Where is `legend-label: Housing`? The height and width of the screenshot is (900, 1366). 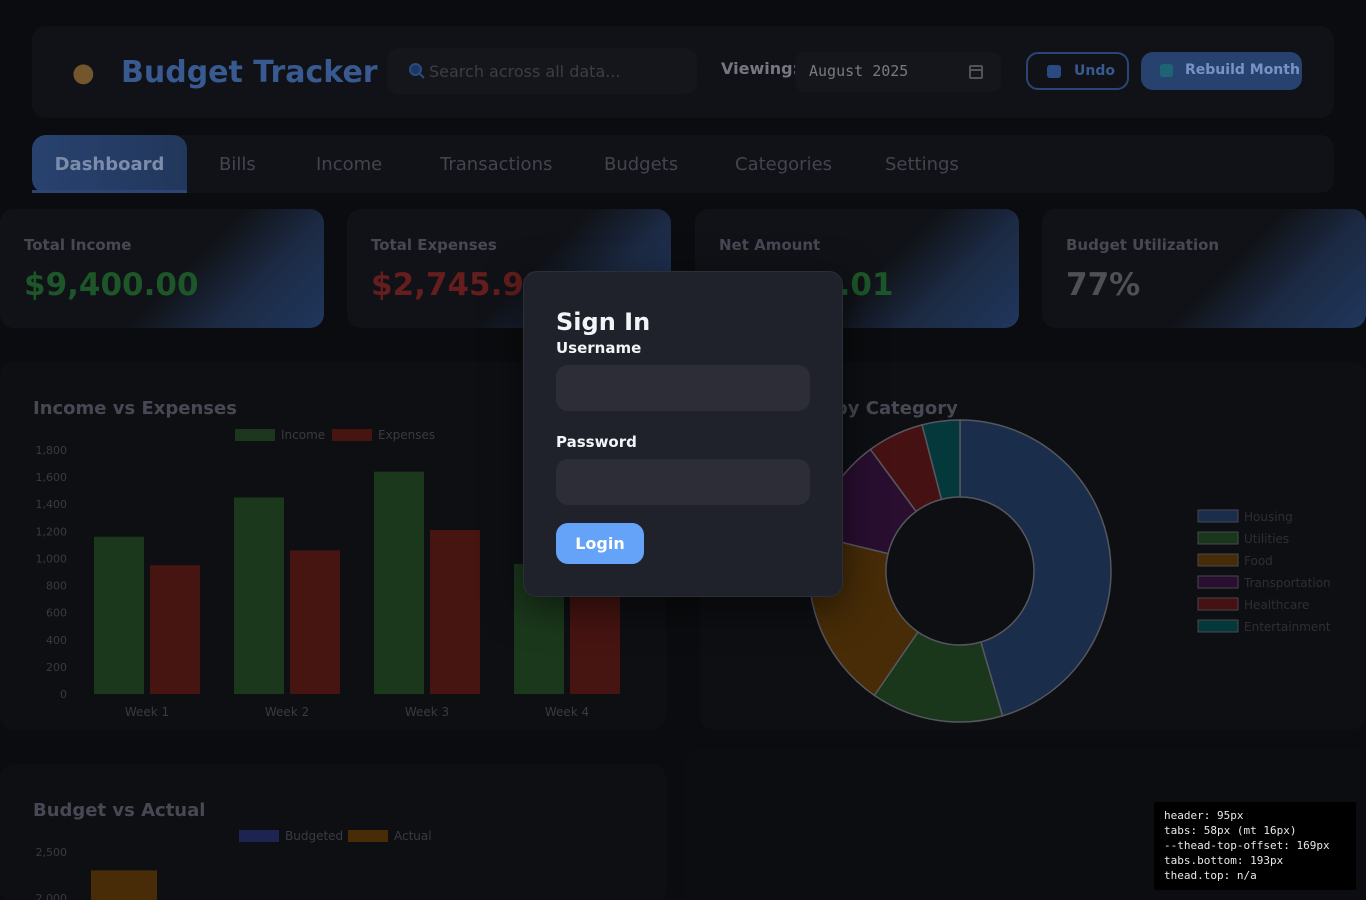
legend-label: Housing is located at coordinates (1268, 517).